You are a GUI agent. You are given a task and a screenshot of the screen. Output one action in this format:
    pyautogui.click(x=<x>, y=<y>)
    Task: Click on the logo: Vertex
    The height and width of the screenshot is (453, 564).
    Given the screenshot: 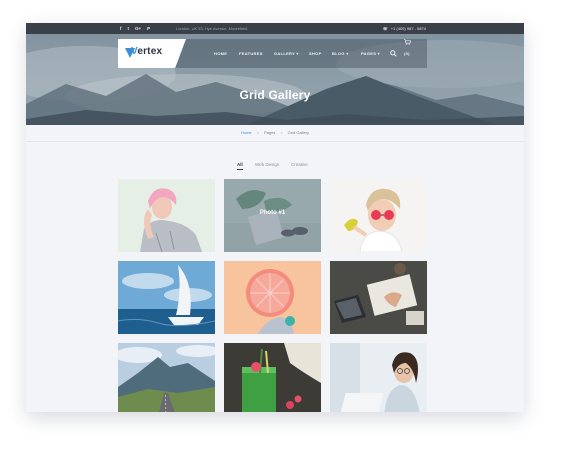 What is the action you would take?
    pyautogui.click(x=152, y=53)
    